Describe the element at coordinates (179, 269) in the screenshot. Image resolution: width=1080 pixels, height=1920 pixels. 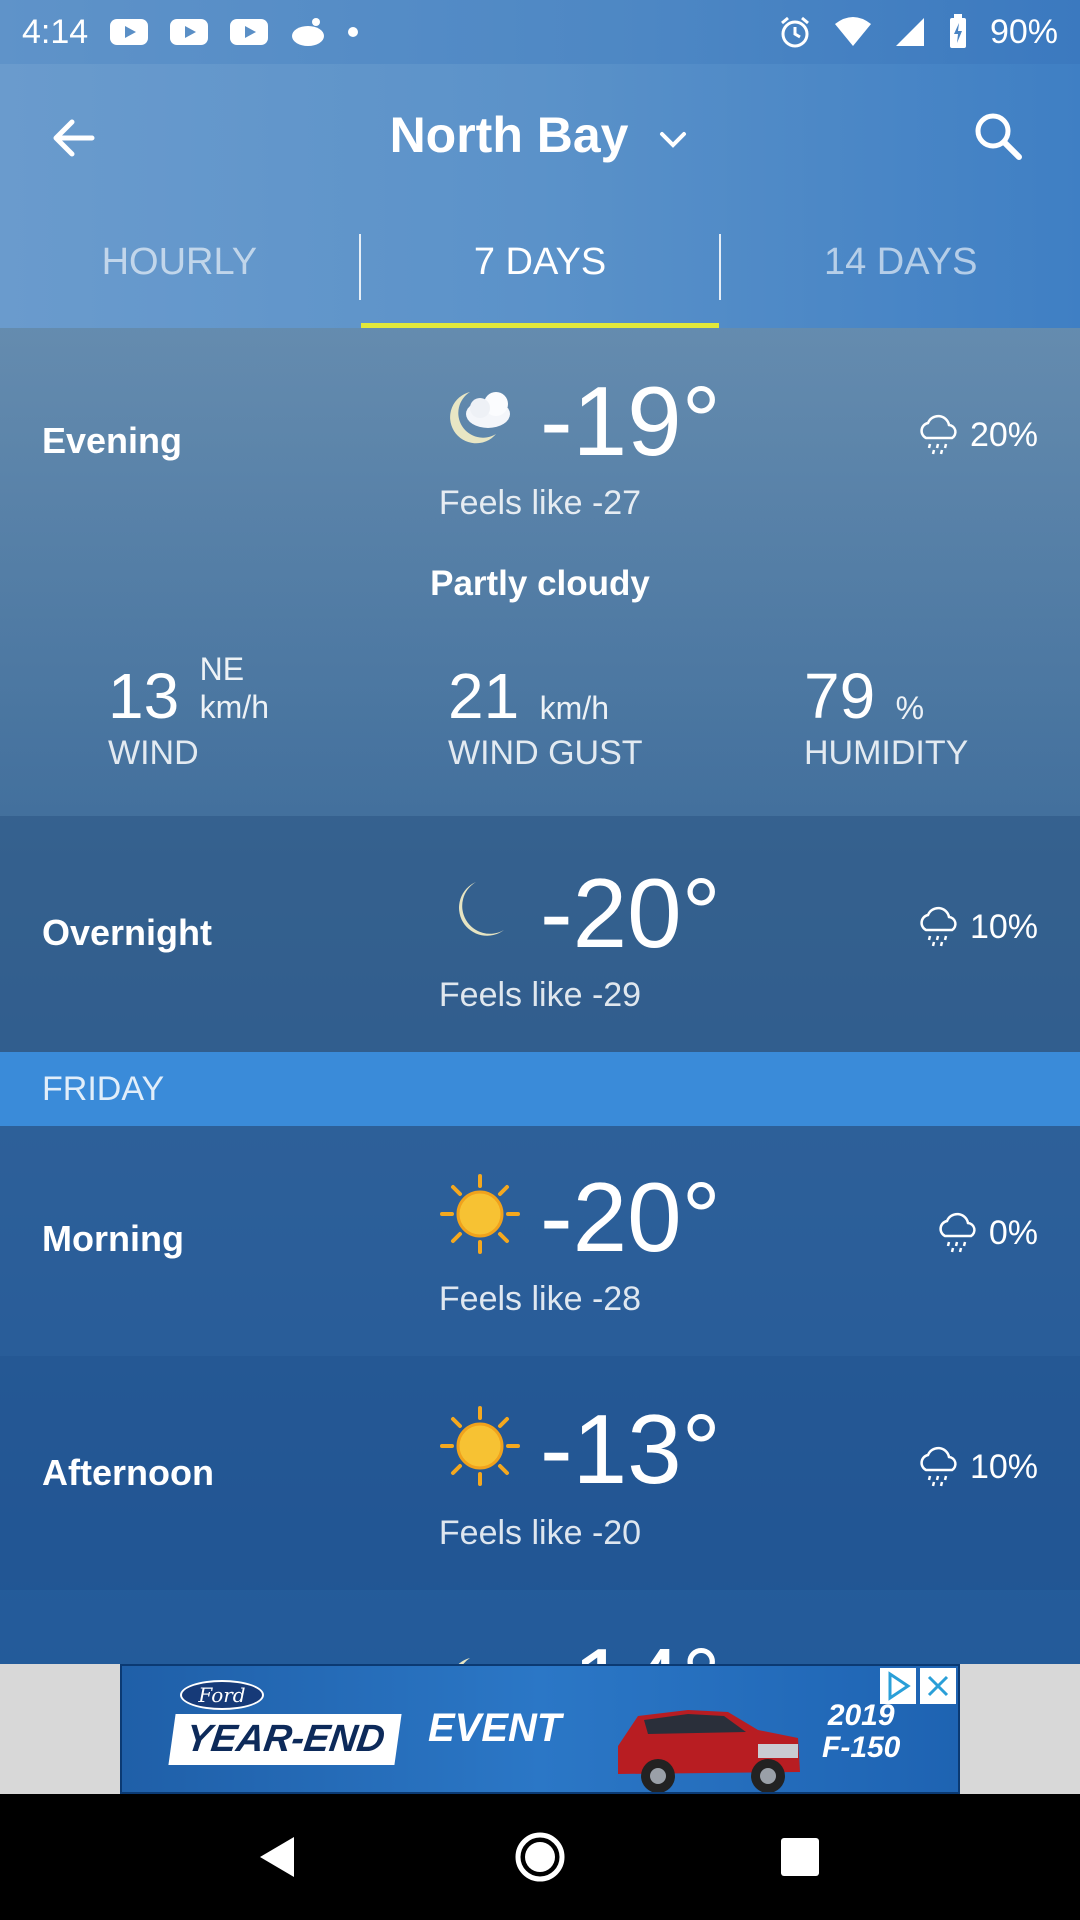
I see `tab-hourly: HOURLY` at that location.